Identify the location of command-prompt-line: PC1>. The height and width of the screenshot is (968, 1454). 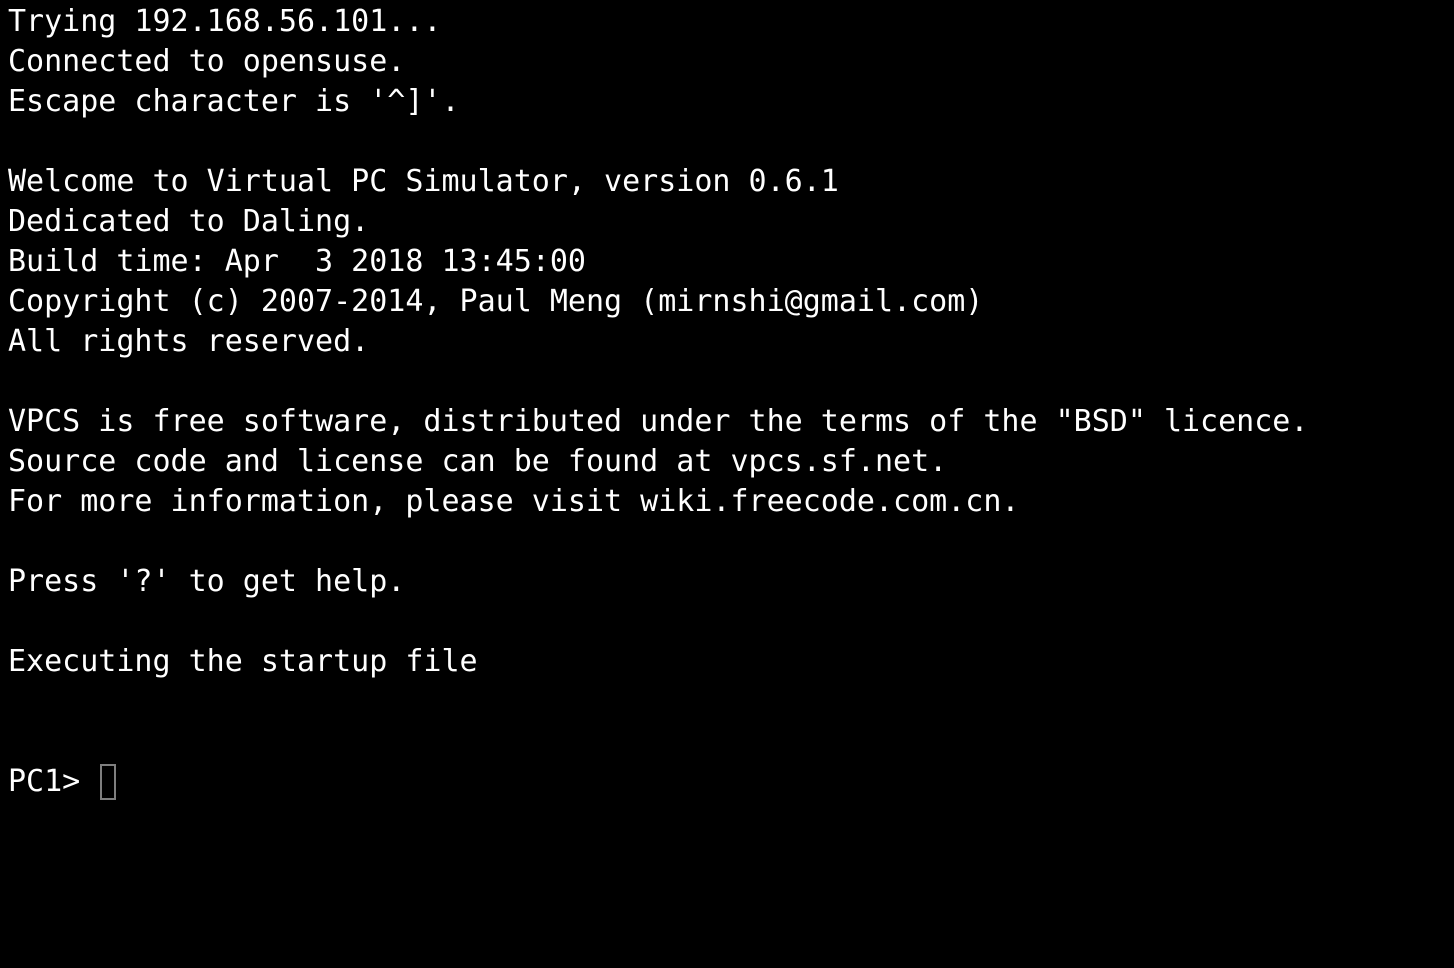
(731, 782).